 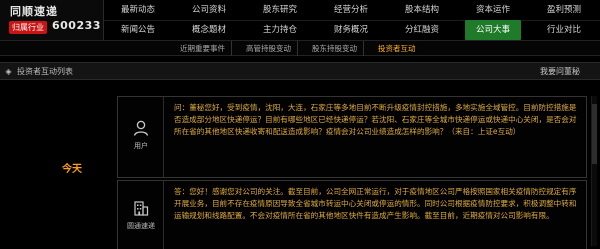 I want to click on answer-avatar-label: 圆通速递, so click(x=141, y=226).